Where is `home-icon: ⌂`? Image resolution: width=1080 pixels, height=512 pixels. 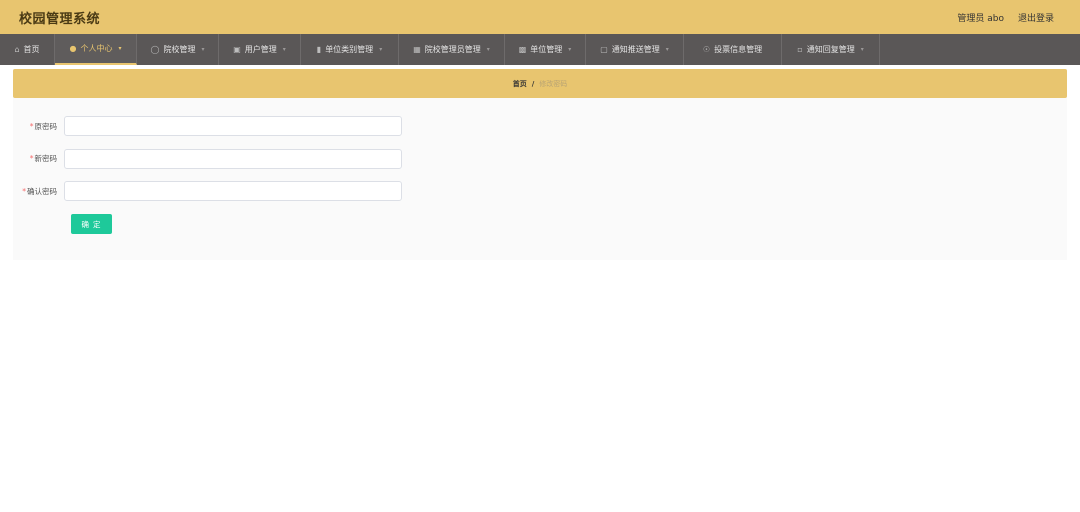
home-icon: ⌂ is located at coordinates (17, 49).